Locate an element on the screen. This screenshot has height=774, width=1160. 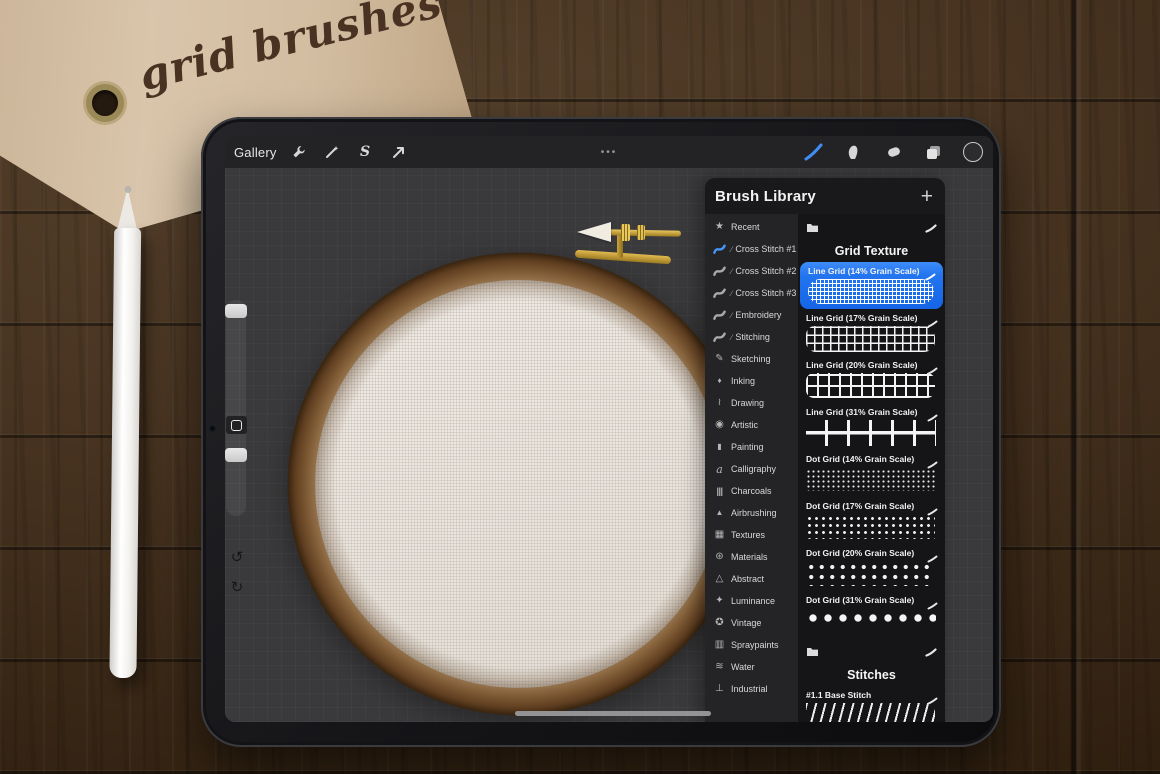
undo-icon: ↺ is located at coordinates (237, 557).